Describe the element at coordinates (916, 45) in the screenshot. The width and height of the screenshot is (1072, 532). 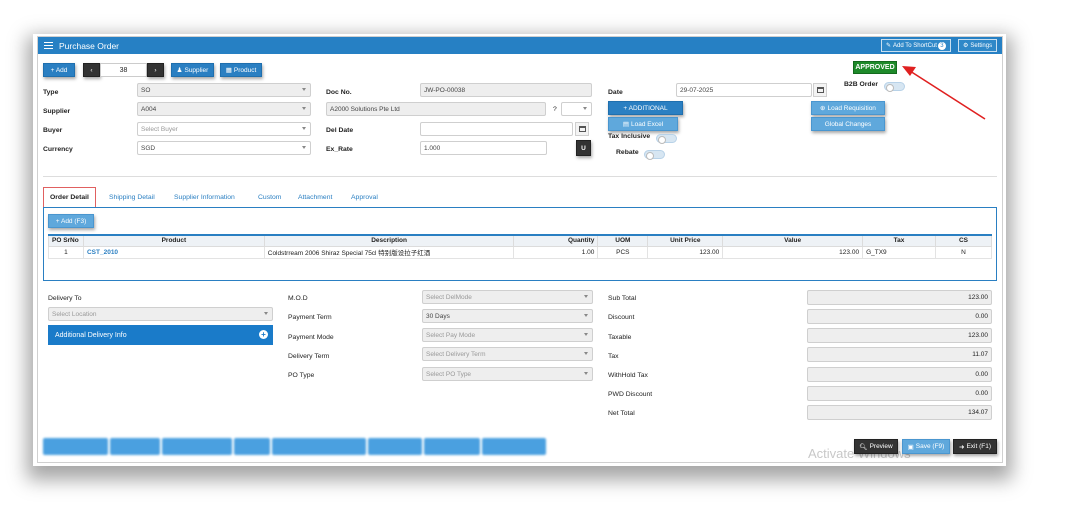
I see `add-to-shortcut-button: ✎ Add To ShortCut 3` at that location.